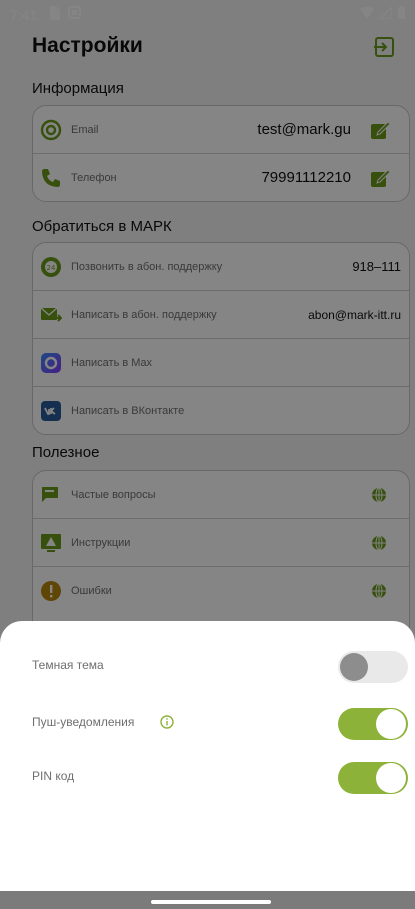  I want to click on push-notifications-row: Пуш-уведомления, so click(220, 724).